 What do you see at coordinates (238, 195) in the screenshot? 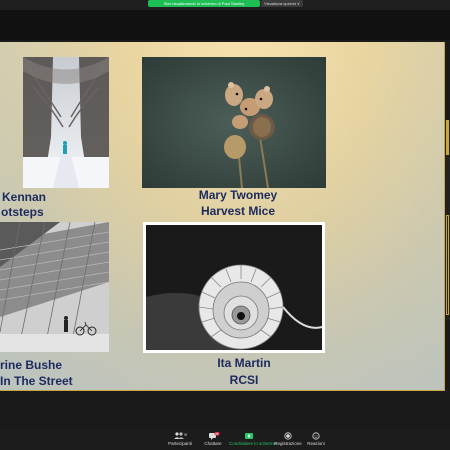
I see `caption-entry-2-author: Mary Twomey` at bounding box center [238, 195].